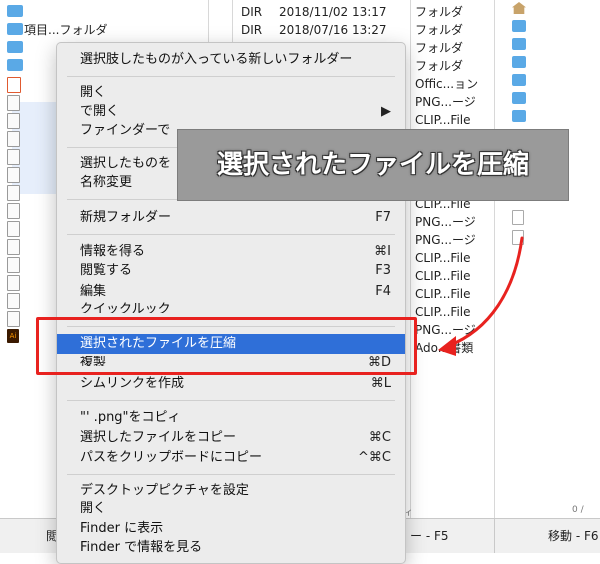 Image resolution: width=600 pixels, height=564 pixels. I want to click on annotation-arrow, so click(481, 296).